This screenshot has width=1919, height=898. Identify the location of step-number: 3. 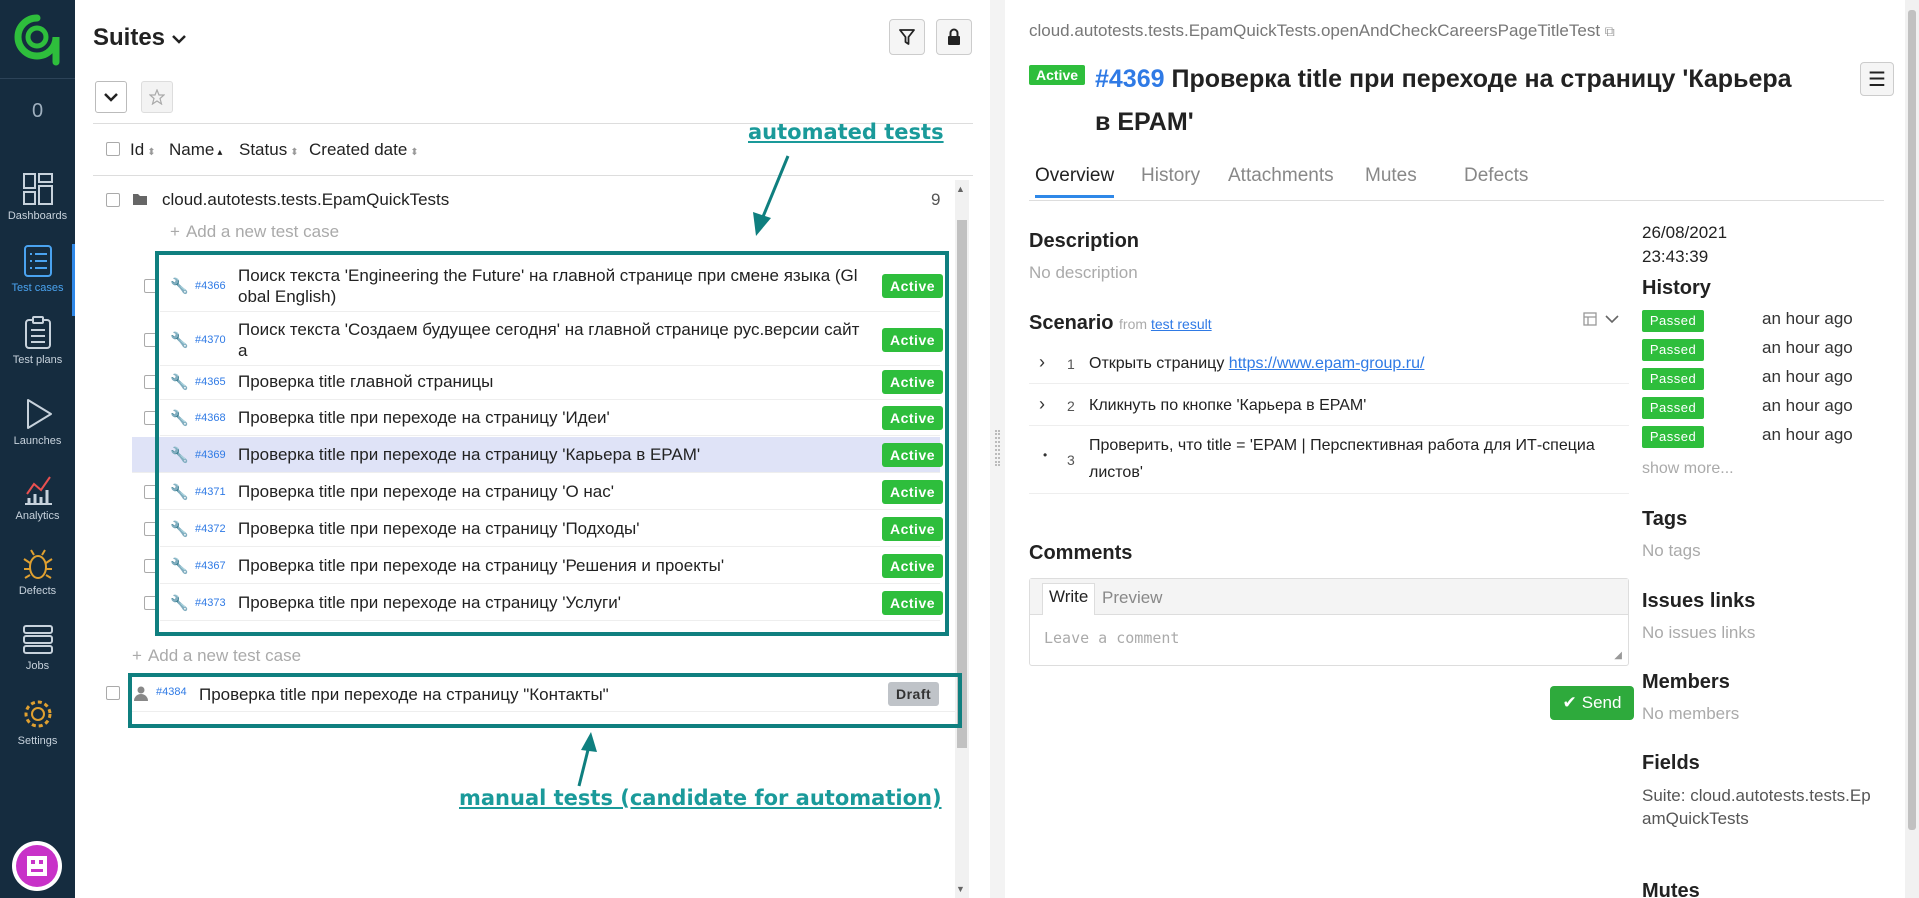
(1071, 460).